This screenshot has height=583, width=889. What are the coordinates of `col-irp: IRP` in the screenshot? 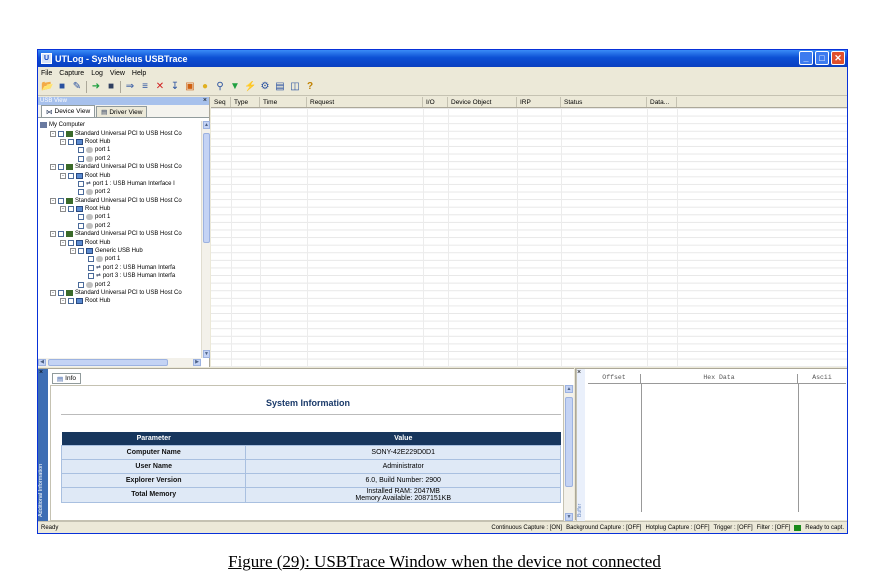 It's located at (539, 102).